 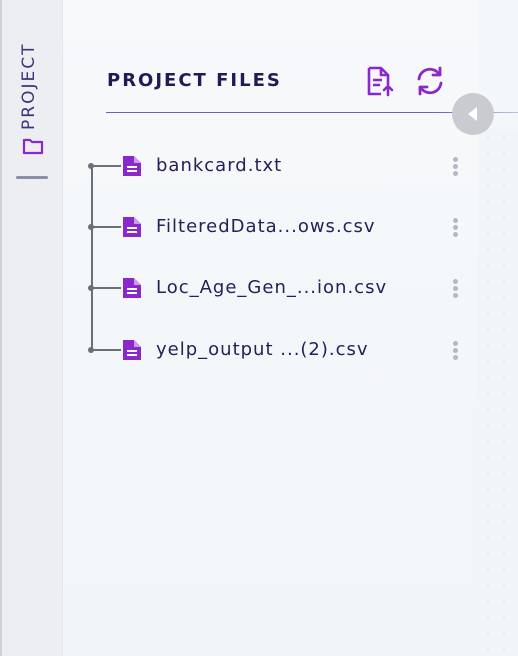 I want to click on refresh-button, so click(x=430, y=81).